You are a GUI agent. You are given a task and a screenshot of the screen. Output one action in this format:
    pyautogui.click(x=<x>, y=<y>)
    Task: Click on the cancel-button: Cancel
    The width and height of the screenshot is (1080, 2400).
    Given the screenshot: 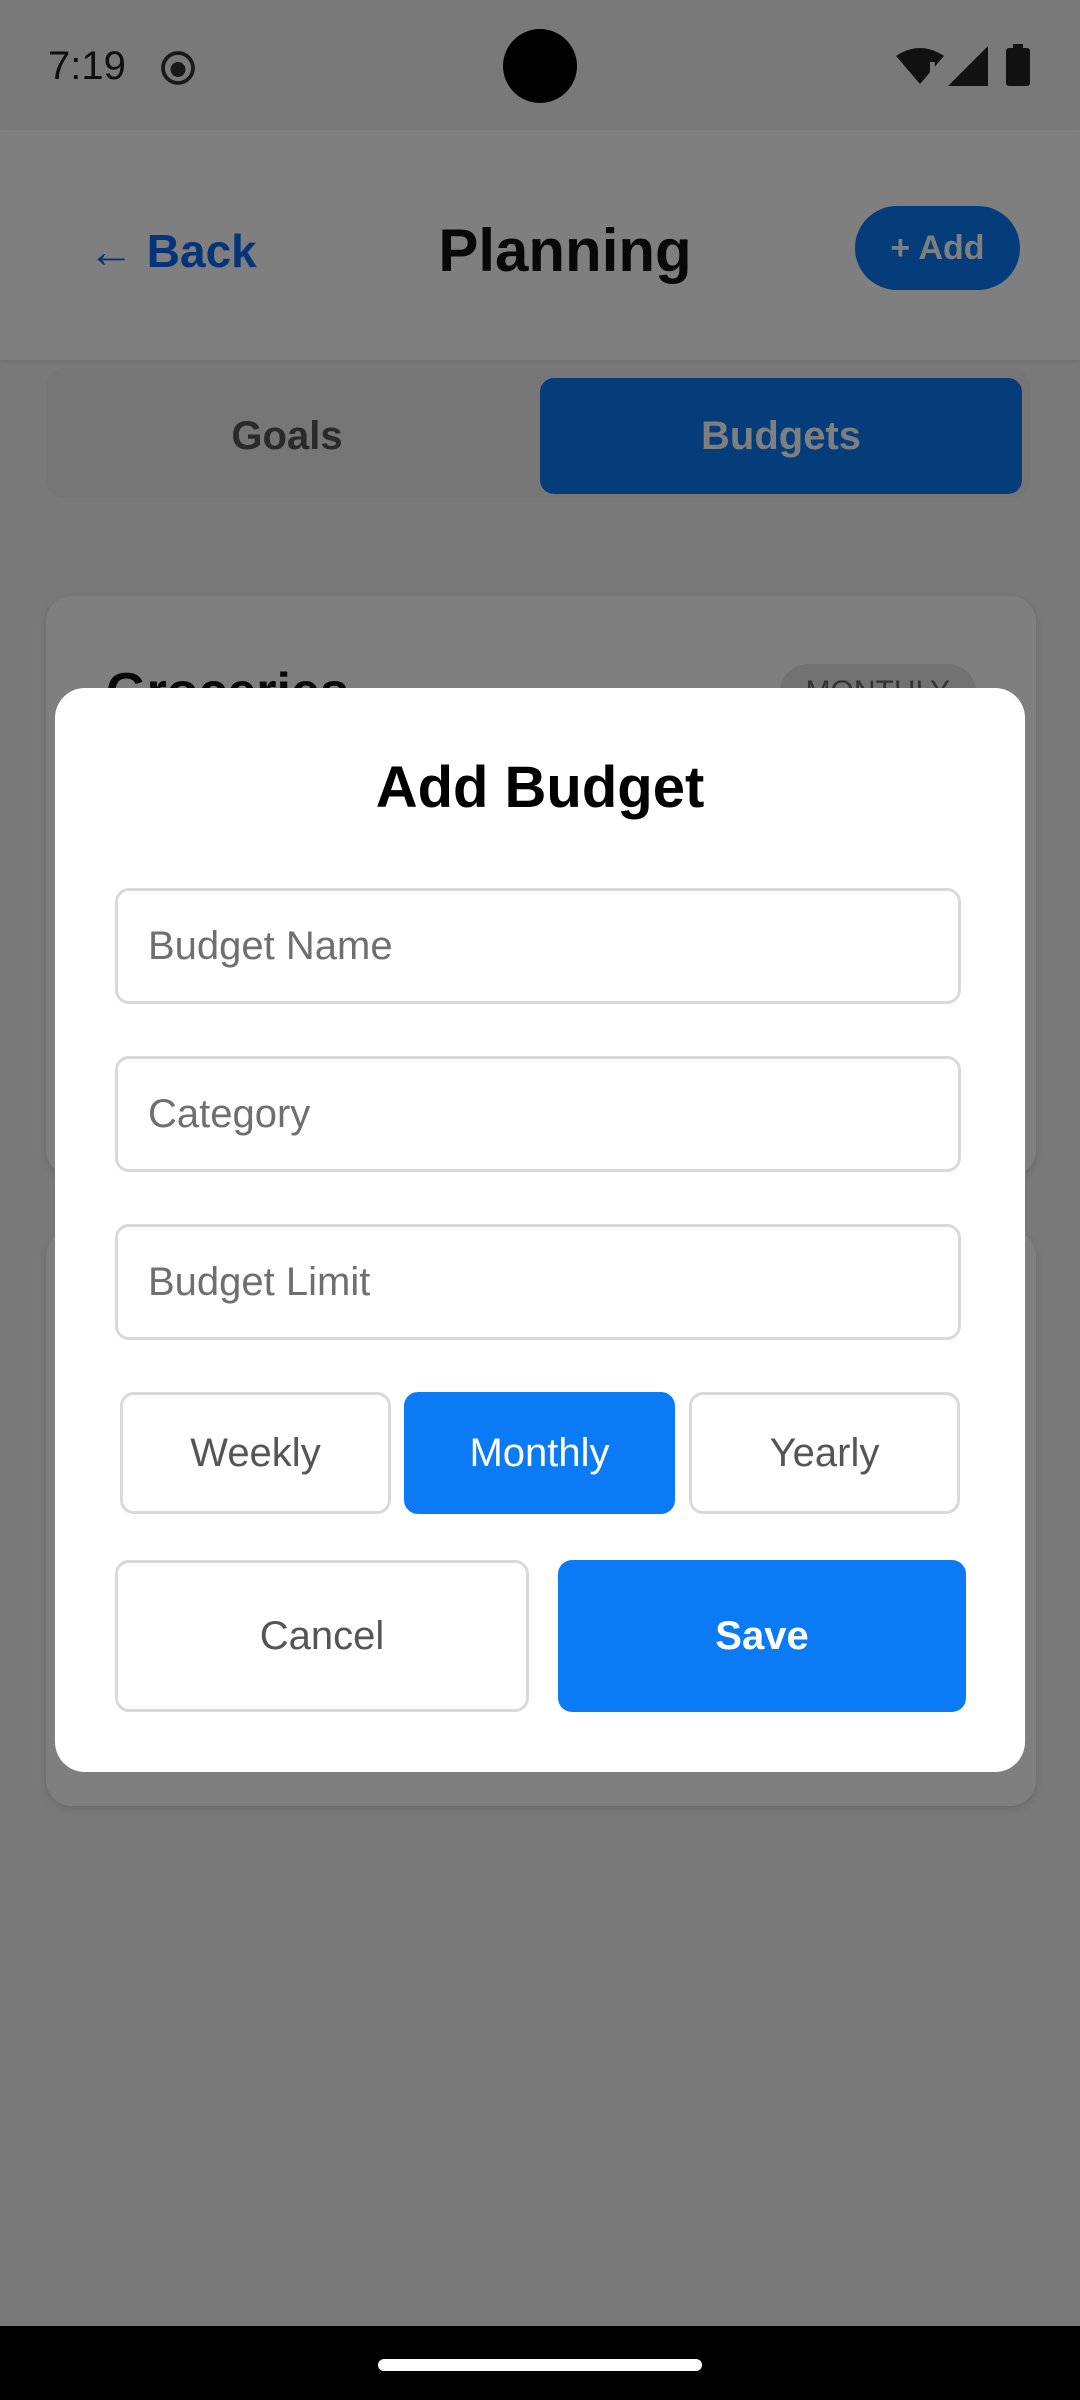 What is the action you would take?
    pyautogui.click(x=322, y=1636)
    